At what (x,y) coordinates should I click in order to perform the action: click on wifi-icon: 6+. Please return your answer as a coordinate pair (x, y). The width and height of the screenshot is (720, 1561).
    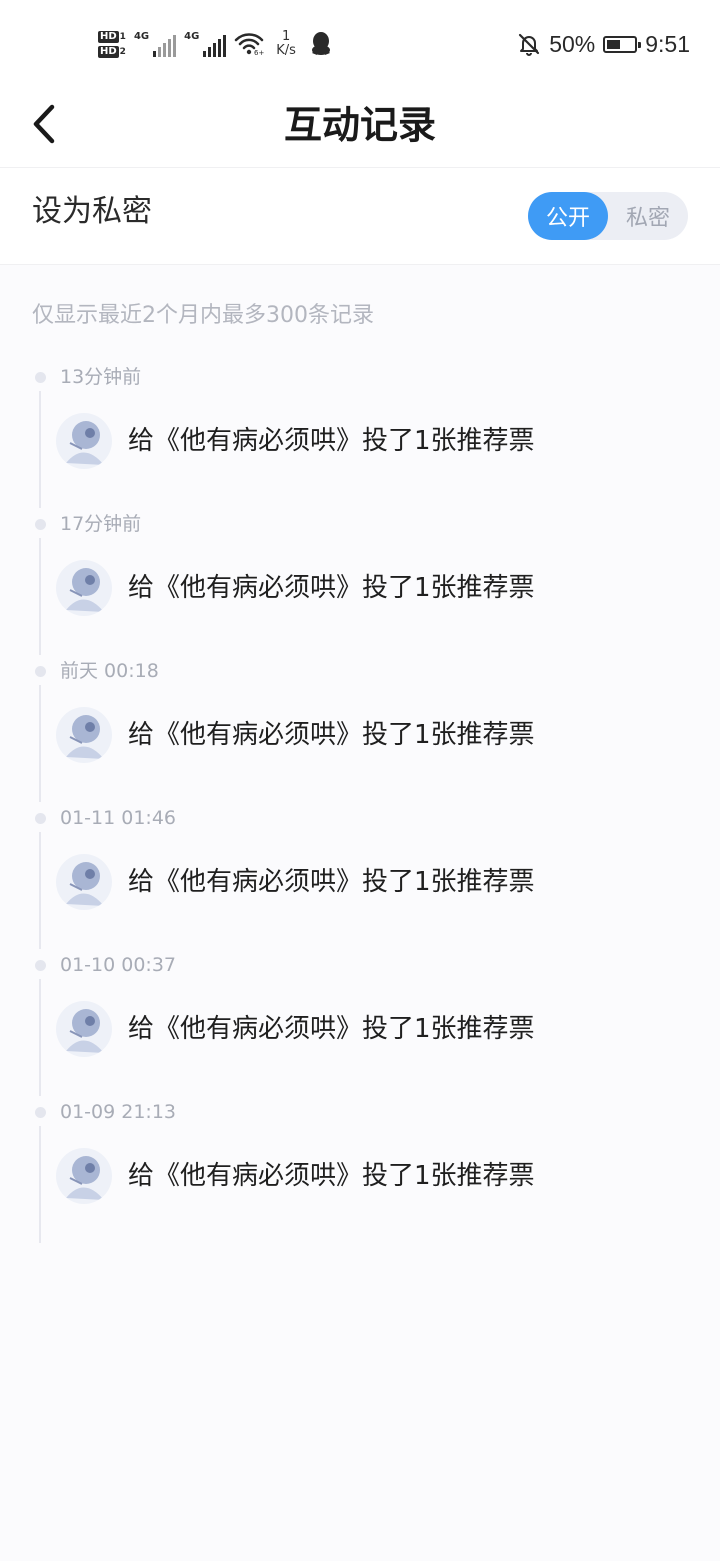
    Looking at the image, I should click on (249, 44).